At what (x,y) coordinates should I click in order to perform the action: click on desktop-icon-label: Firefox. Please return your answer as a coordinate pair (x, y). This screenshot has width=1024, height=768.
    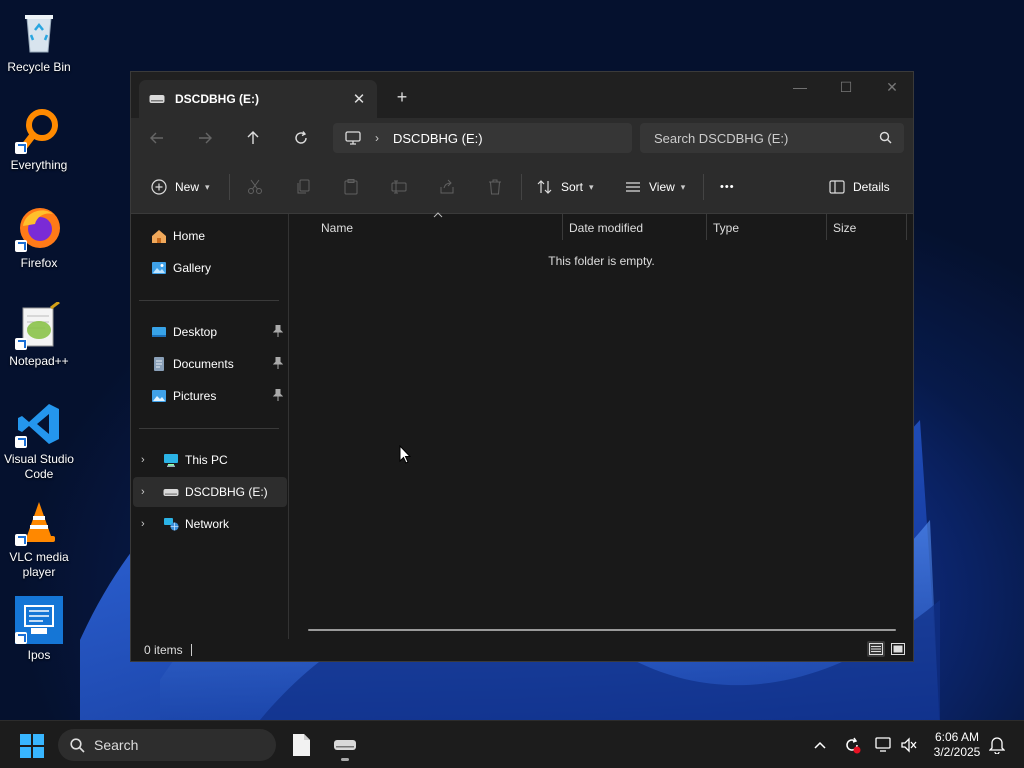
    Looking at the image, I should click on (39, 263).